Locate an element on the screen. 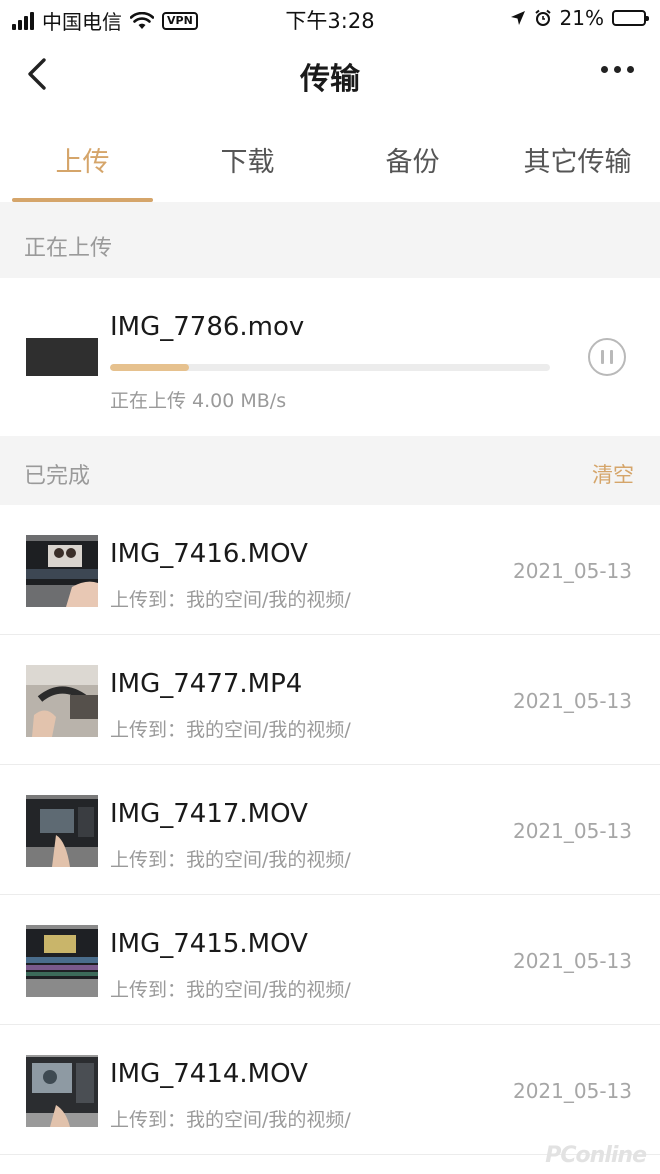  completed-section-header: 已完成 清空 is located at coordinates (330, 470).